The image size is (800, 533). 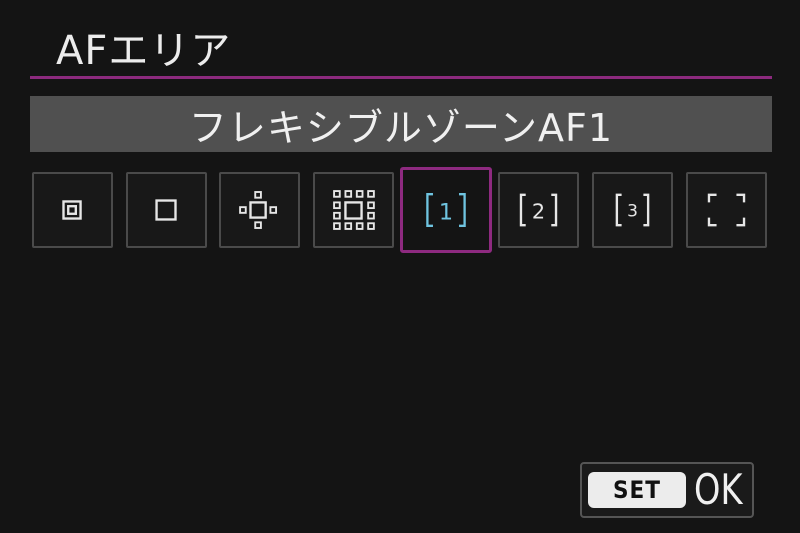 I want to click on whole-area-af-icon, so click(x=726, y=210).